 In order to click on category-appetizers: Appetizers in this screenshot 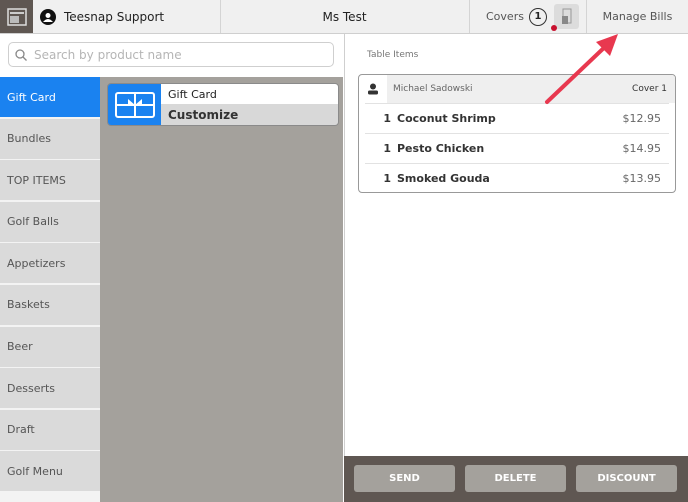, I will do `click(50, 263)`.